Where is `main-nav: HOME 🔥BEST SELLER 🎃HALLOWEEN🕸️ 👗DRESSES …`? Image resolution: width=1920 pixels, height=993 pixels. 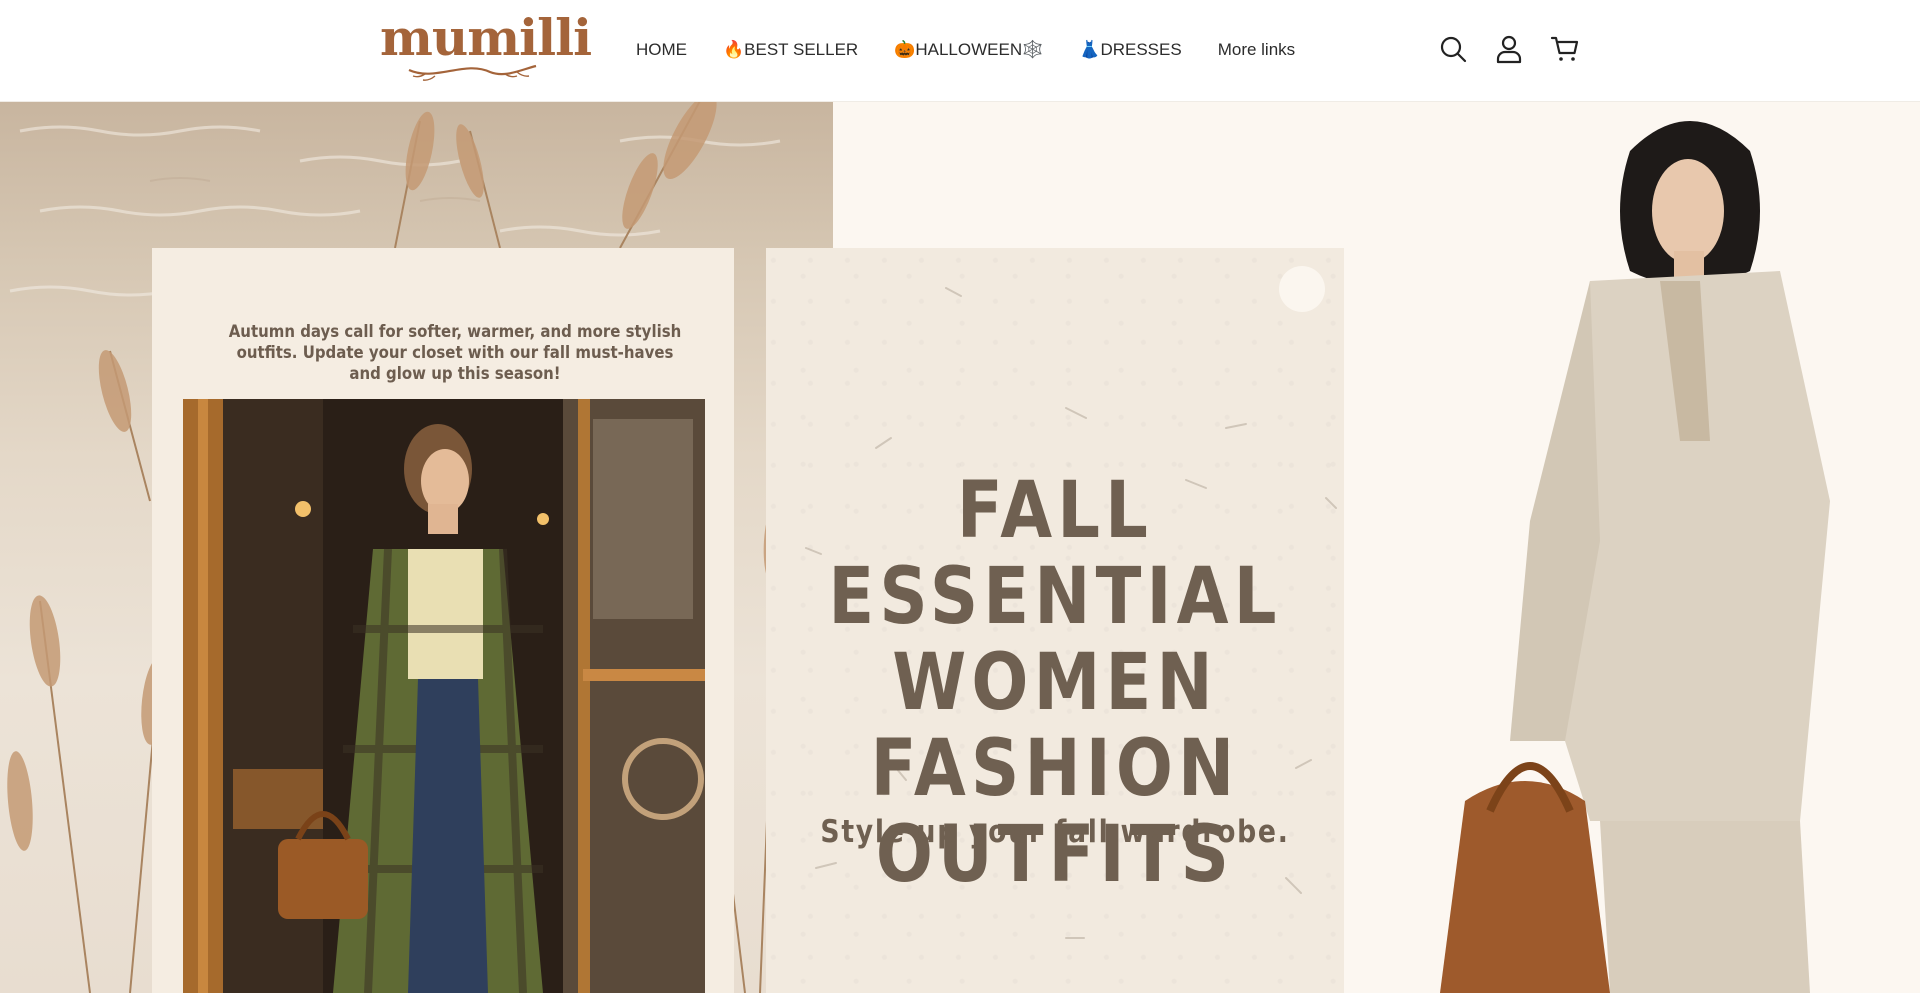 main-nav: HOME 🔥BEST SELLER 🎃HALLOWEEN🕸️ 👗DRESSES … is located at coordinates (965, 50).